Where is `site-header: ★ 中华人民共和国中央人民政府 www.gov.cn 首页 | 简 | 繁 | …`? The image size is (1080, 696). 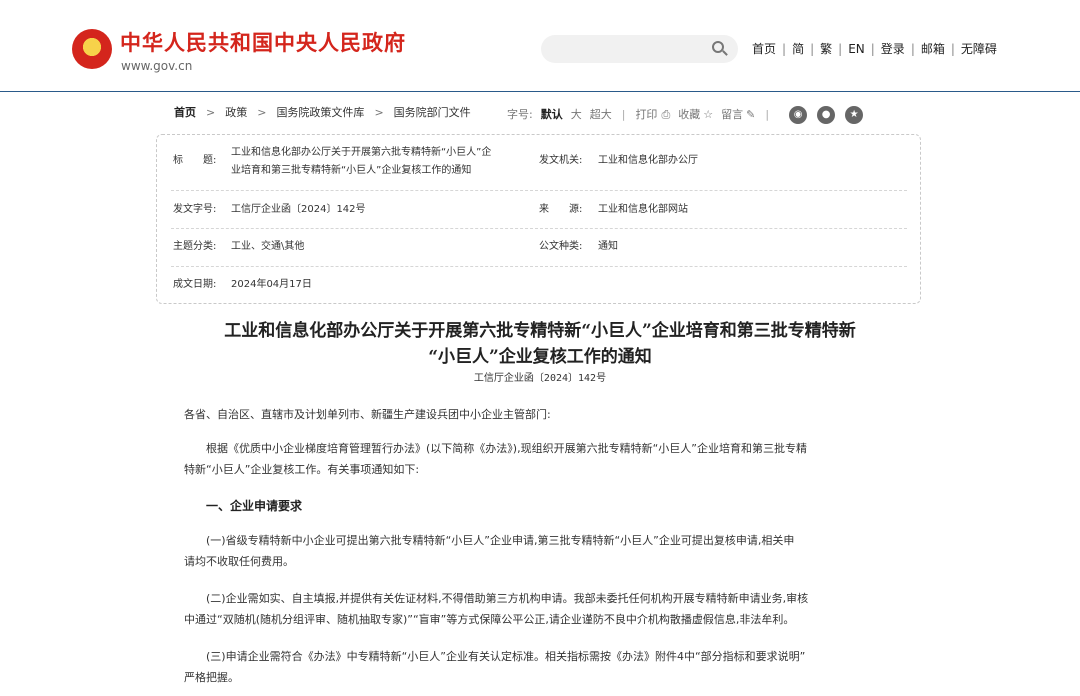
site-header: ★ 中华人民共和国中央人民政府 www.gov.cn 首页 | 简 | 繁 | … is located at coordinates (540, 46).